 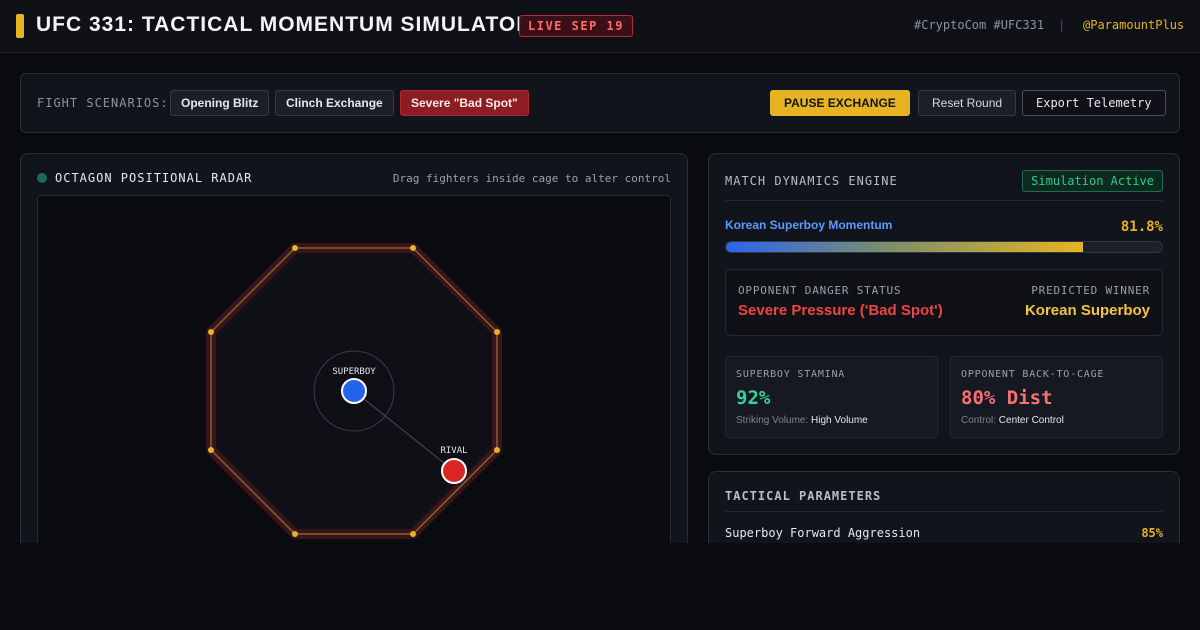 What do you see at coordinates (600, 586) in the screenshot?
I see `viewport-bottom` at bounding box center [600, 586].